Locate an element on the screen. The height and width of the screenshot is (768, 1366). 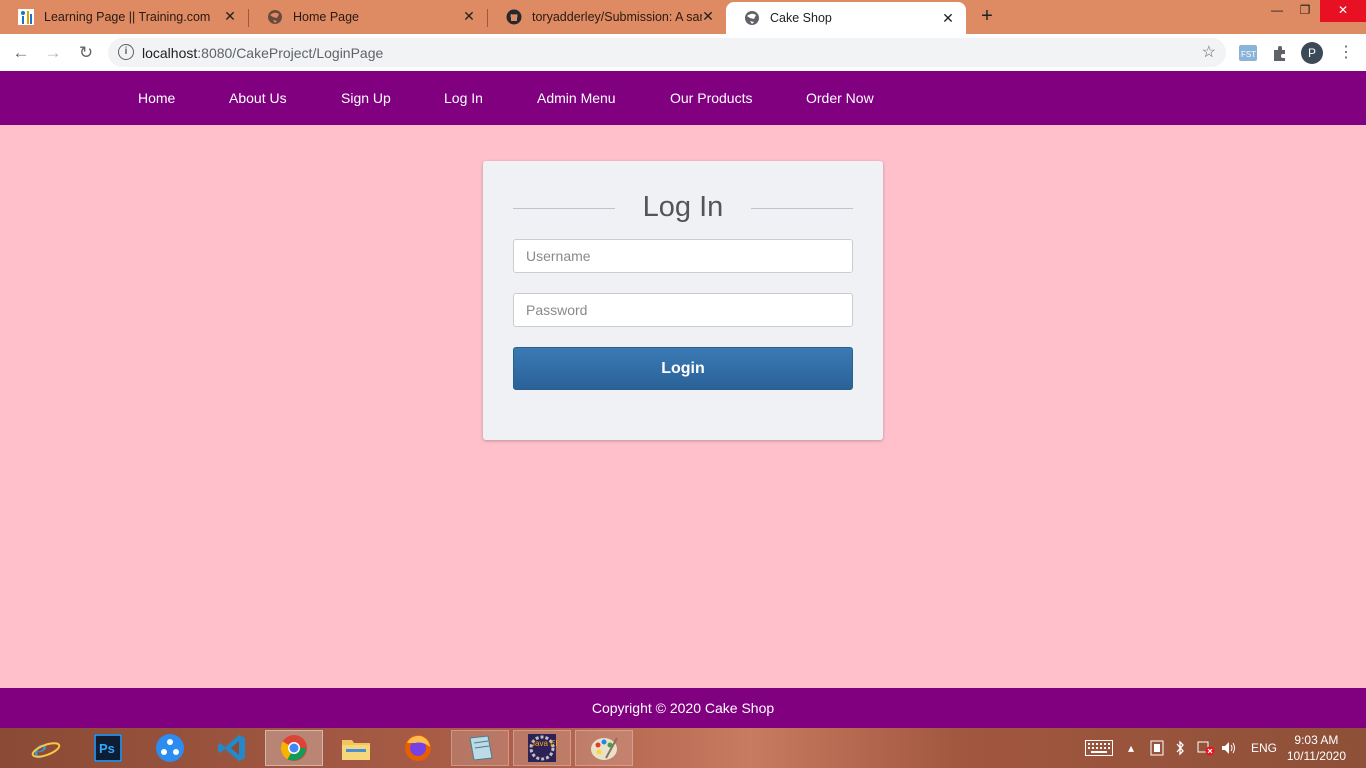
reload-icon: ↻ is located at coordinates (86, 53).